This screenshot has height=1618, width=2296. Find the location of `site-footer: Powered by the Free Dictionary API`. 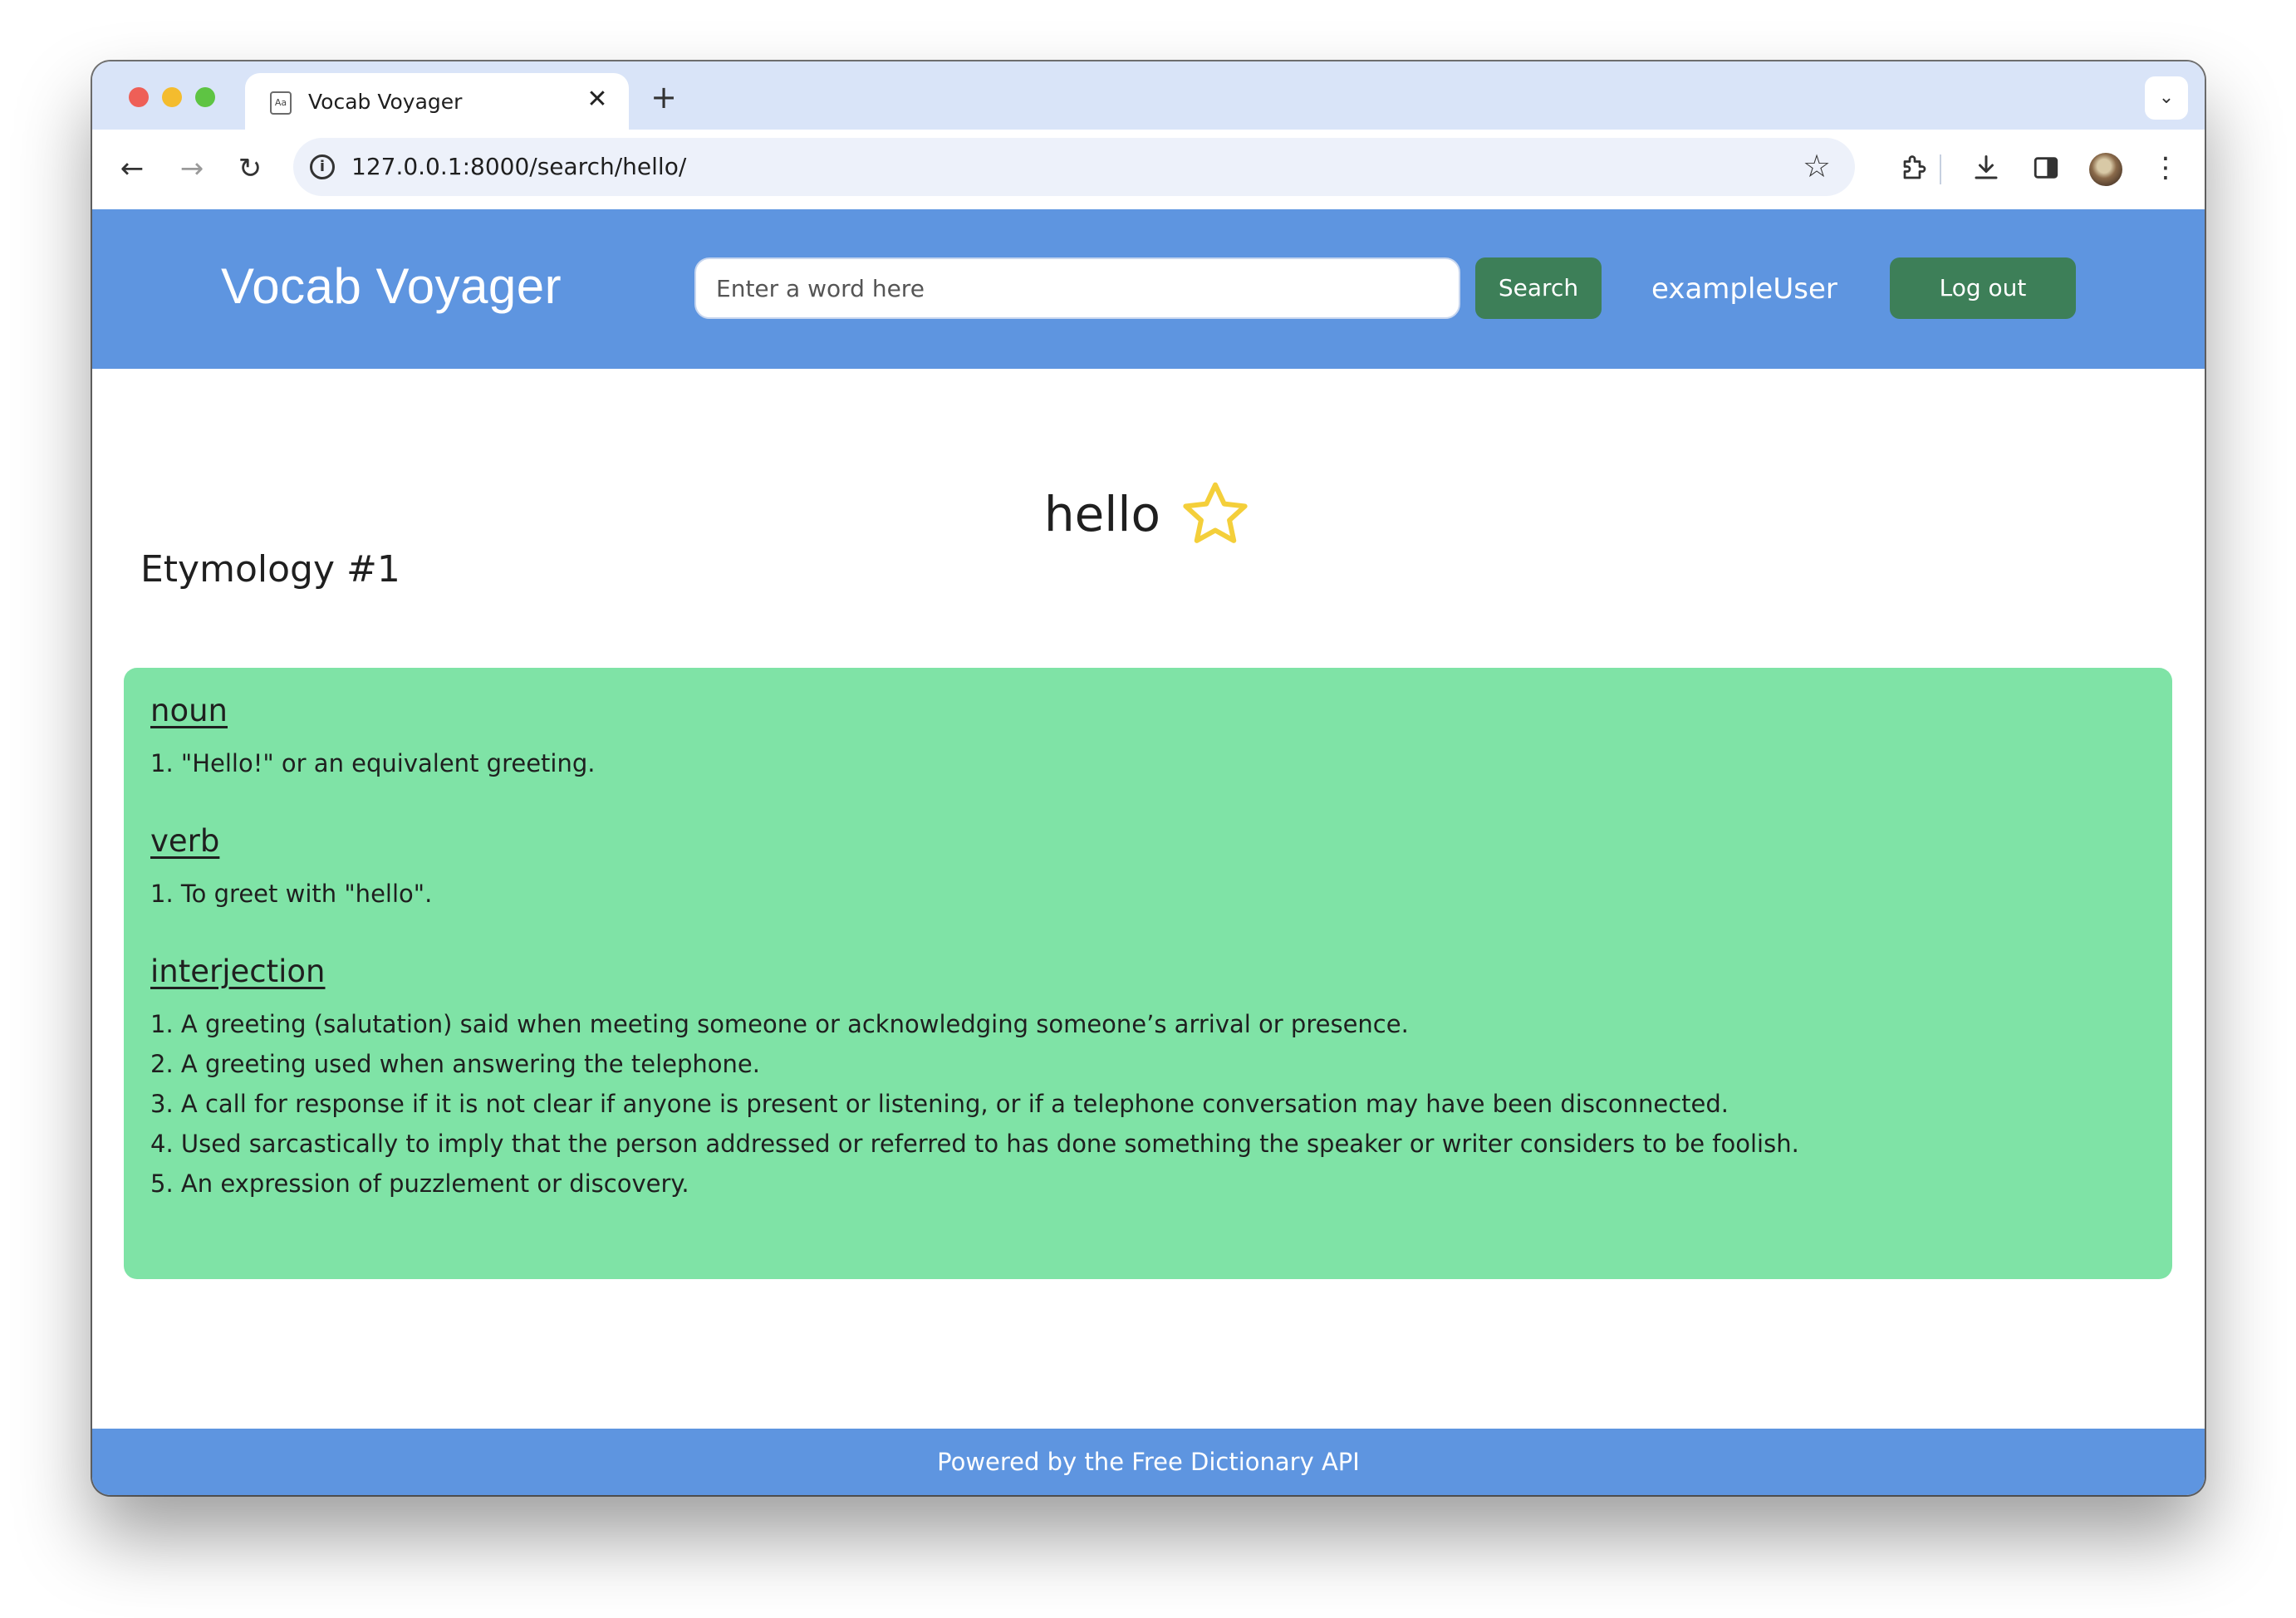

site-footer: Powered by the Free Dictionary API is located at coordinates (1148, 1462).